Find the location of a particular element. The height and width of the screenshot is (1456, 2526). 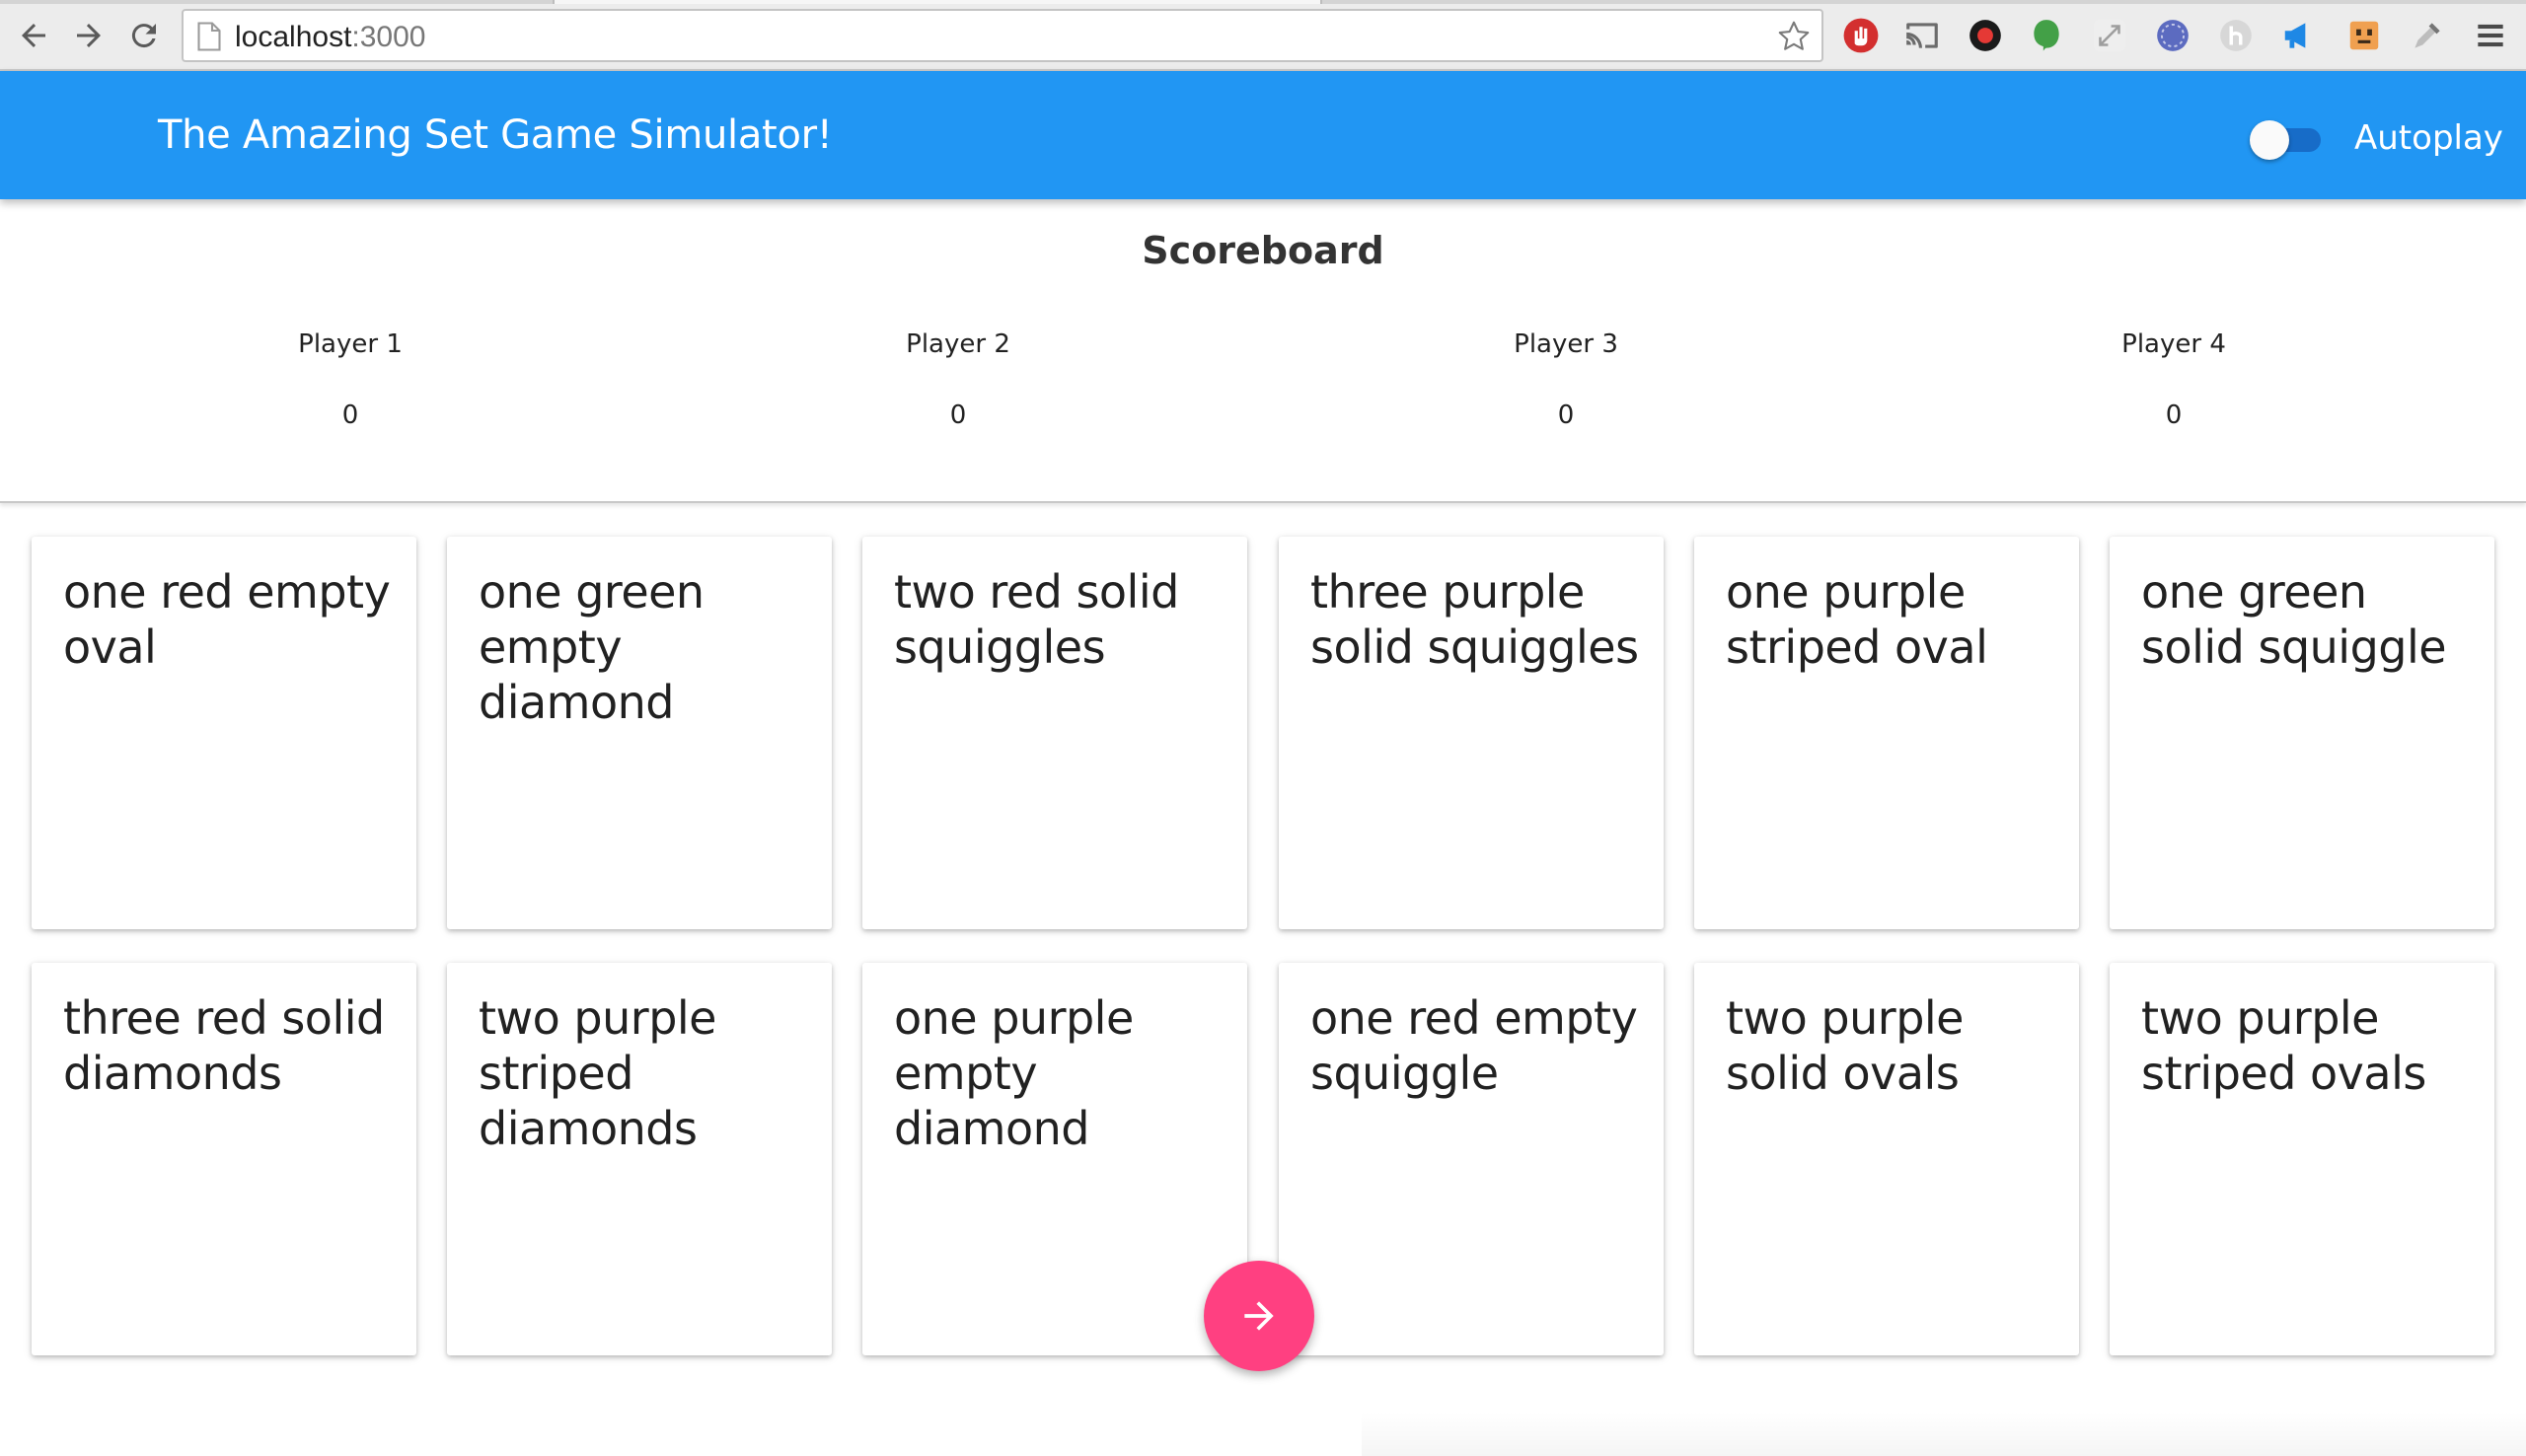

active-tab is located at coordinates (937, 2).